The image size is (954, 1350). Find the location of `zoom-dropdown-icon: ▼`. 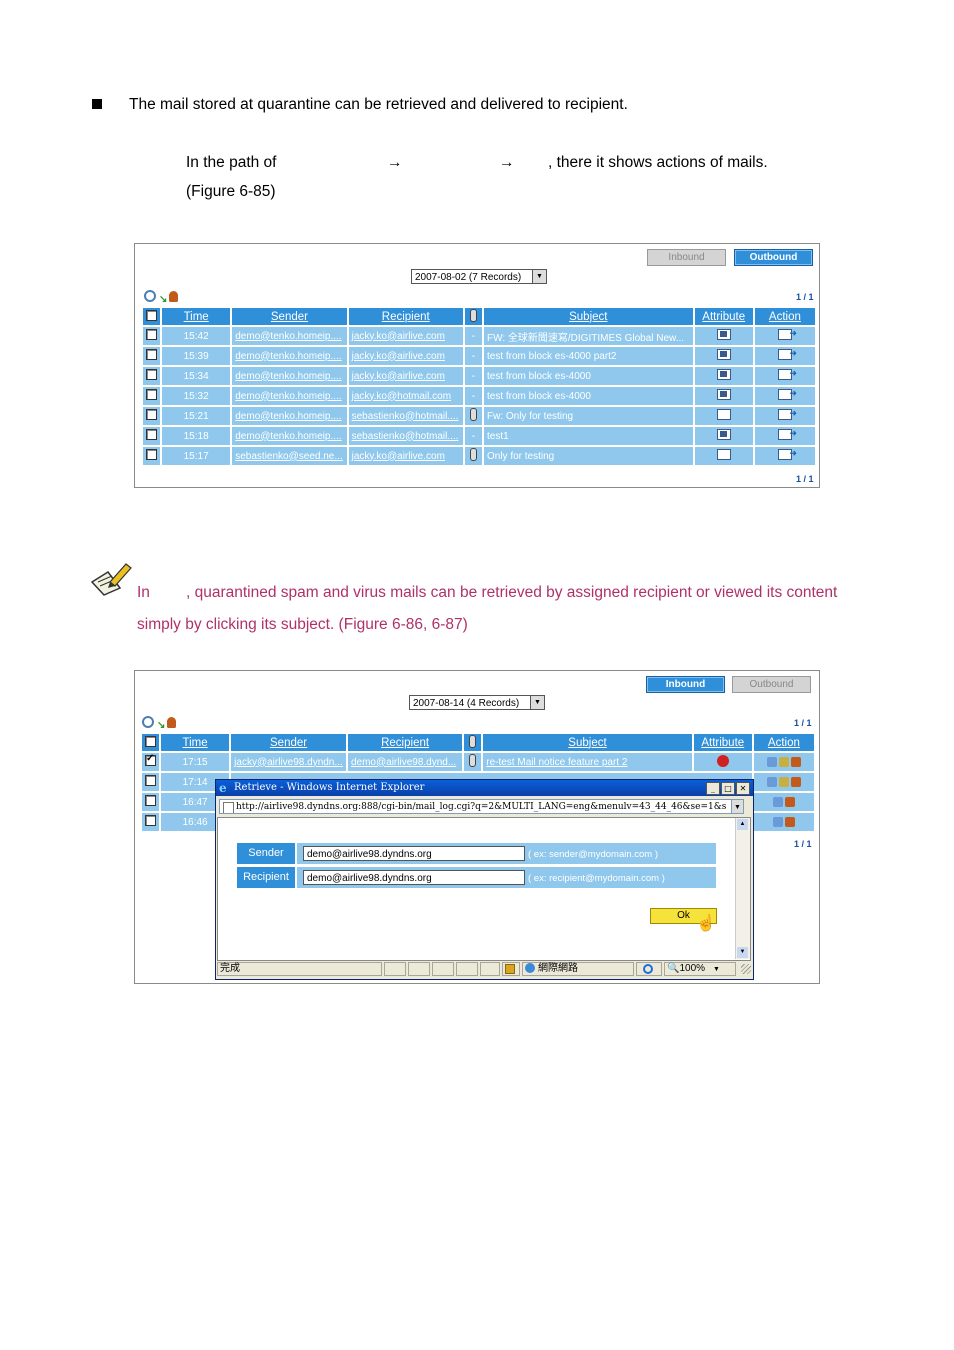

zoom-dropdown-icon: ▼ is located at coordinates (716, 969).